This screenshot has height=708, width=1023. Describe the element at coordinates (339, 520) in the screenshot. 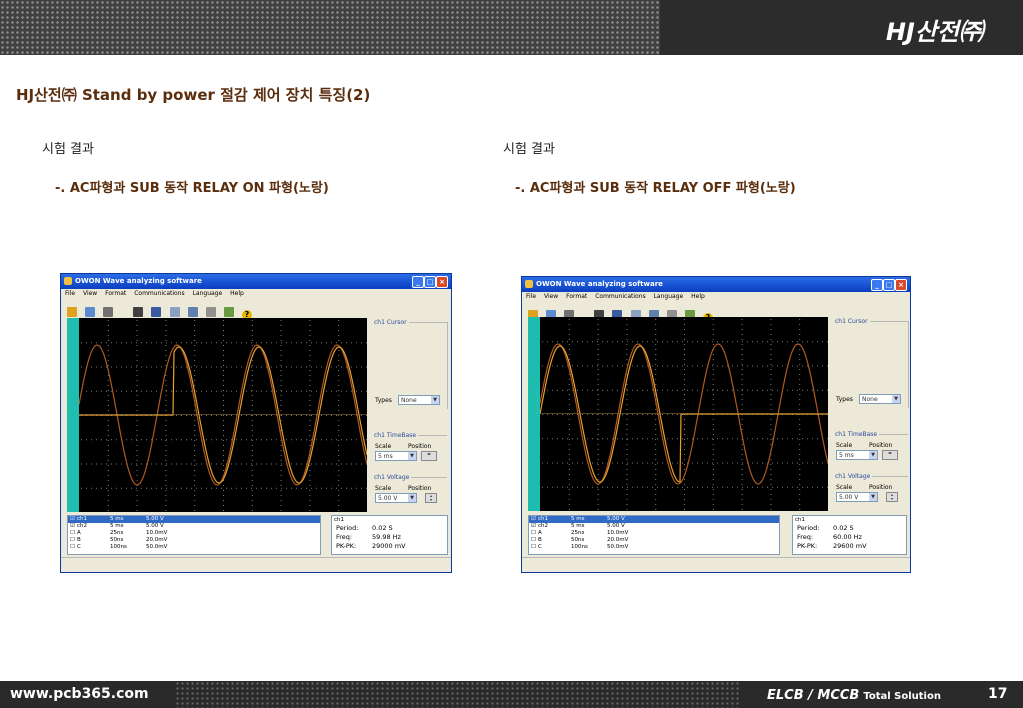

I see `measurement-heading: ch1` at that location.